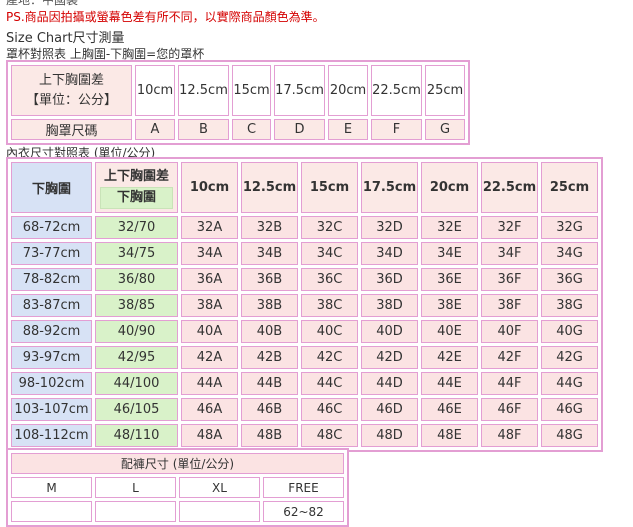 Image resolution: width=633 pixels, height=527 pixels. Describe the element at coordinates (51, 253) in the screenshot. I see `under-bust-cell: 73-77cm` at that location.